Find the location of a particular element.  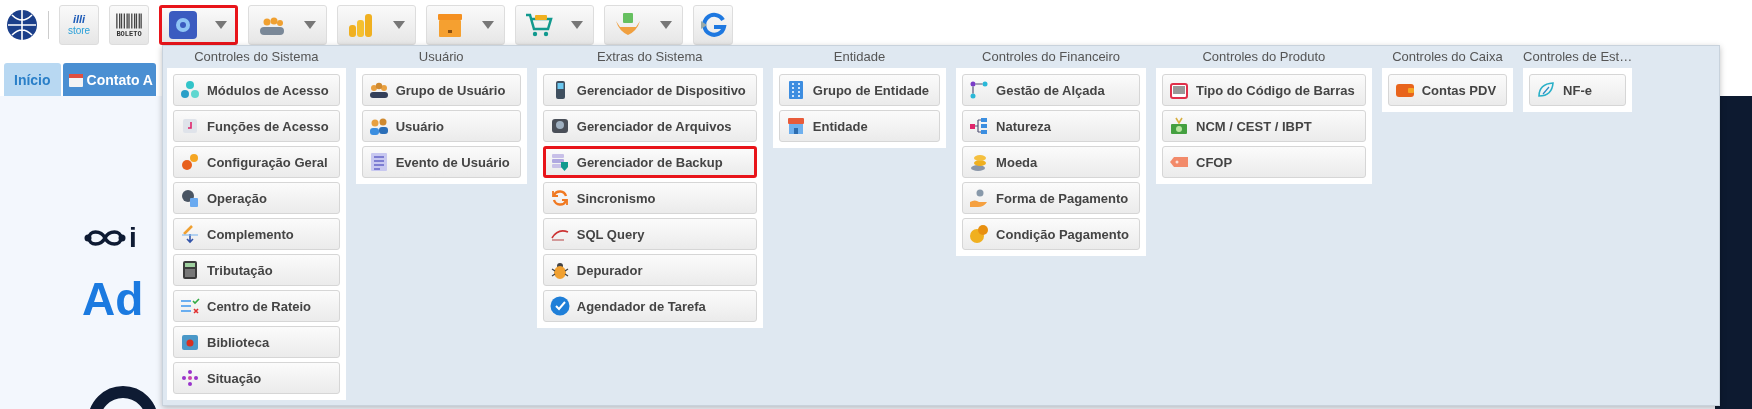

menu-item: Gerenciador de Dispositivo is located at coordinates (649, 90).